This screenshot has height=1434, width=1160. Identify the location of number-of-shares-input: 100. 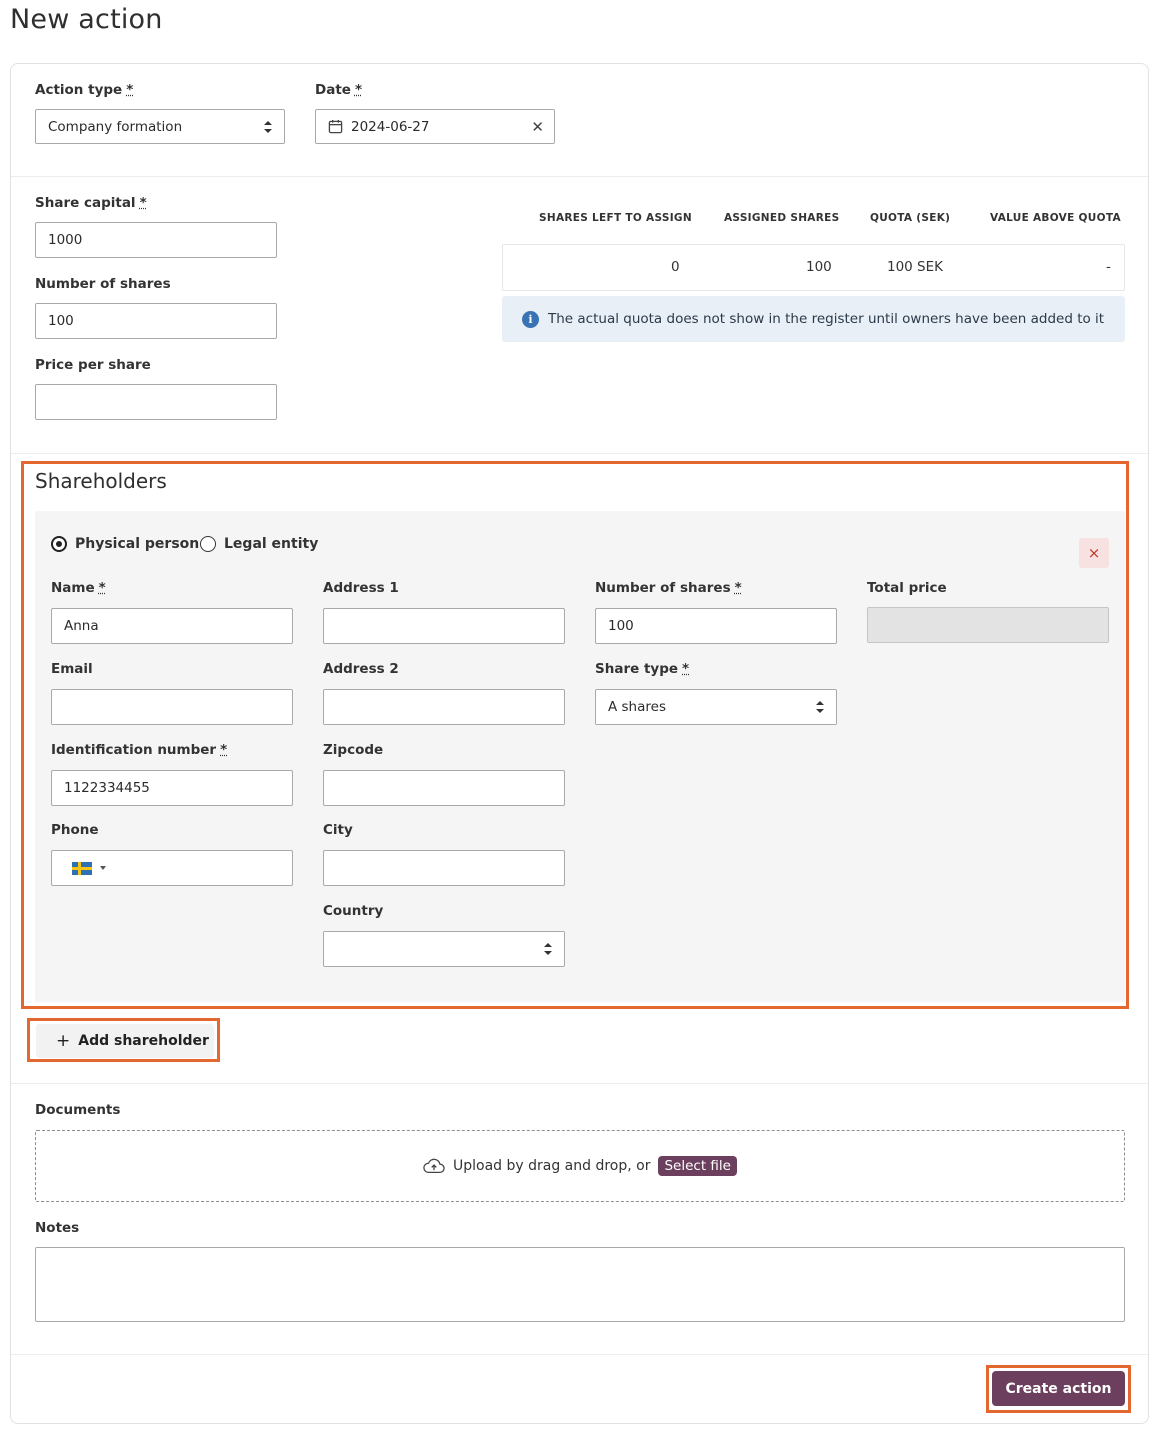
(156, 321).